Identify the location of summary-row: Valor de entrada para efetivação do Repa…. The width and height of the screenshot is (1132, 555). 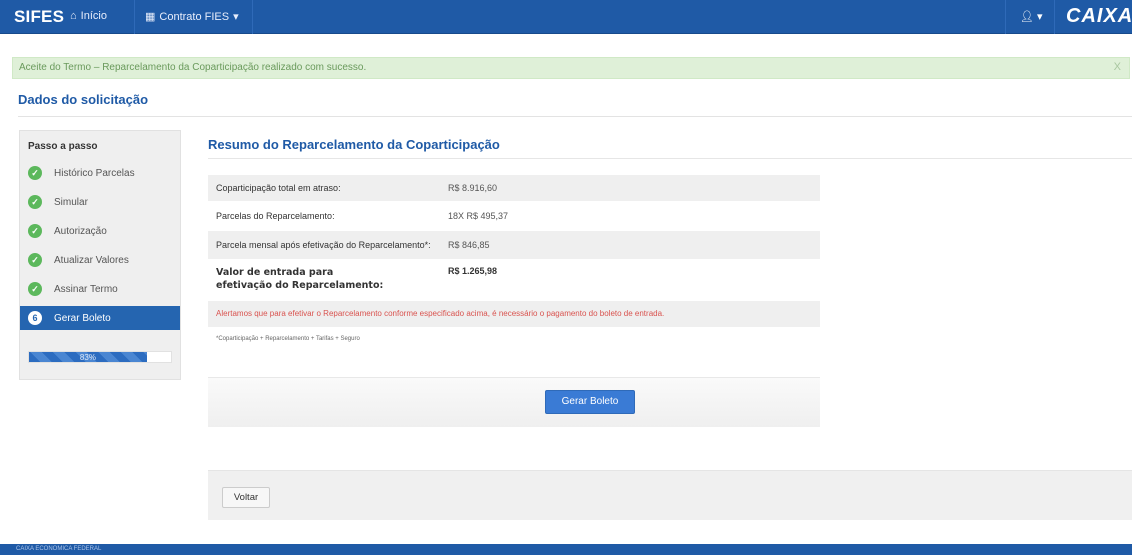
(514, 280).